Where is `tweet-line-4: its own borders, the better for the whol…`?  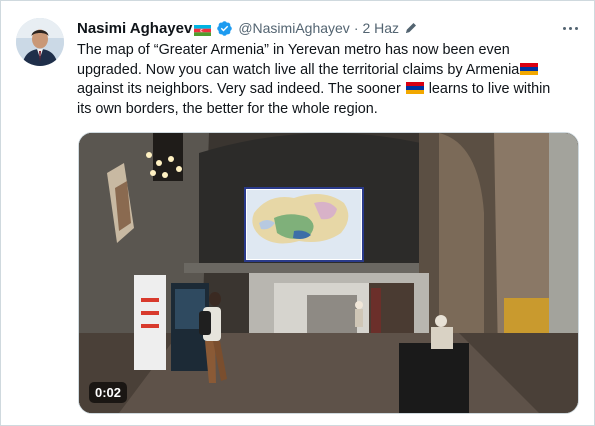 tweet-line-4: its own borders, the better for the whol… is located at coordinates (227, 108).